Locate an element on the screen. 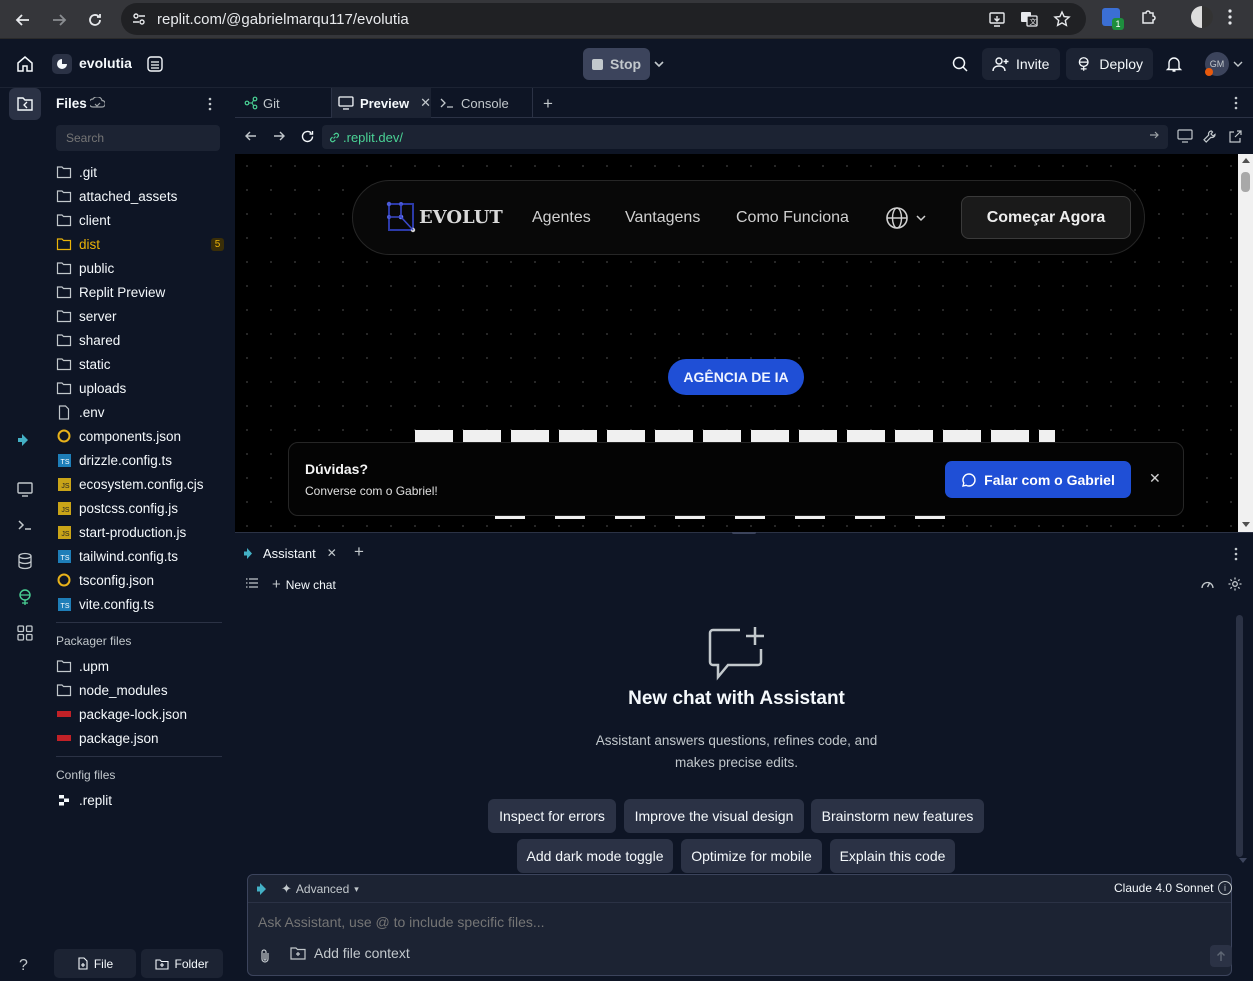 The width and height of the screenshot is (1253, 981). deployments-icon is located at coordinates (25, 597).